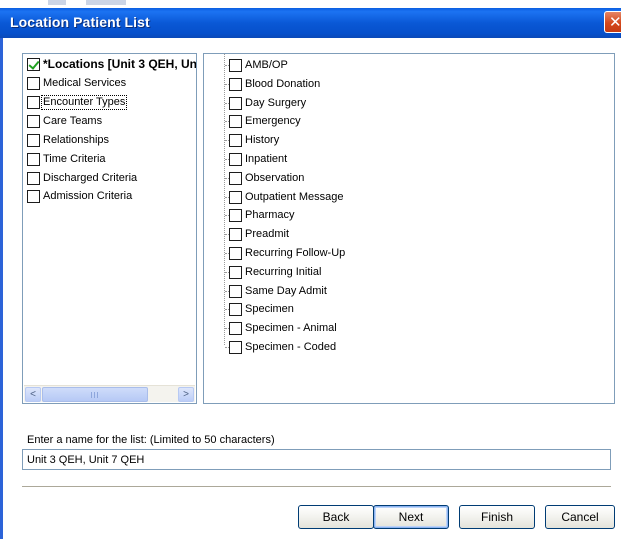 The image size is (621, 539). Describe the element at coordinates (580, 517) in the screenshot. I see `cancel-button: Cancel` at that location.